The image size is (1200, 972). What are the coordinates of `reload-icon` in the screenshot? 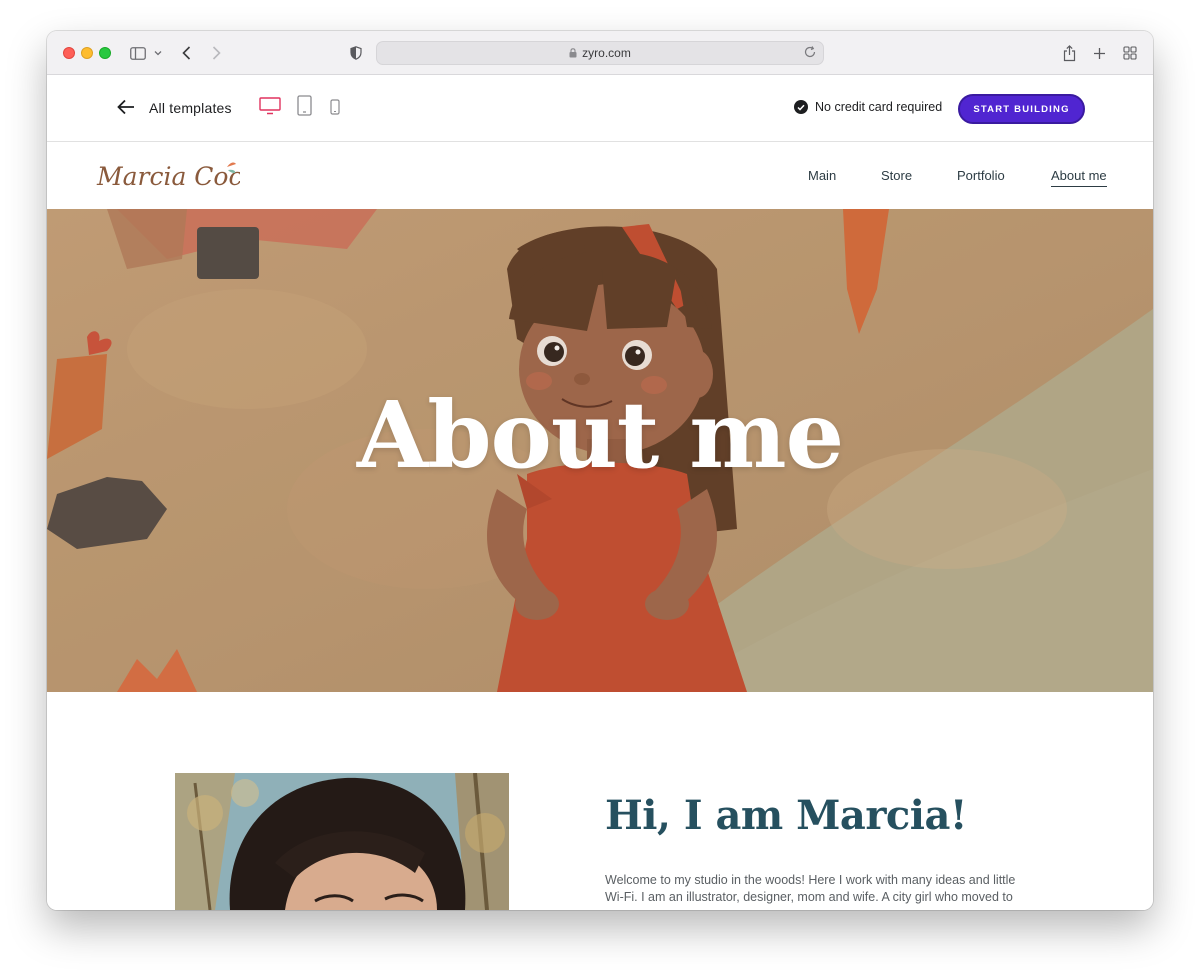 It's located at (810, 52).